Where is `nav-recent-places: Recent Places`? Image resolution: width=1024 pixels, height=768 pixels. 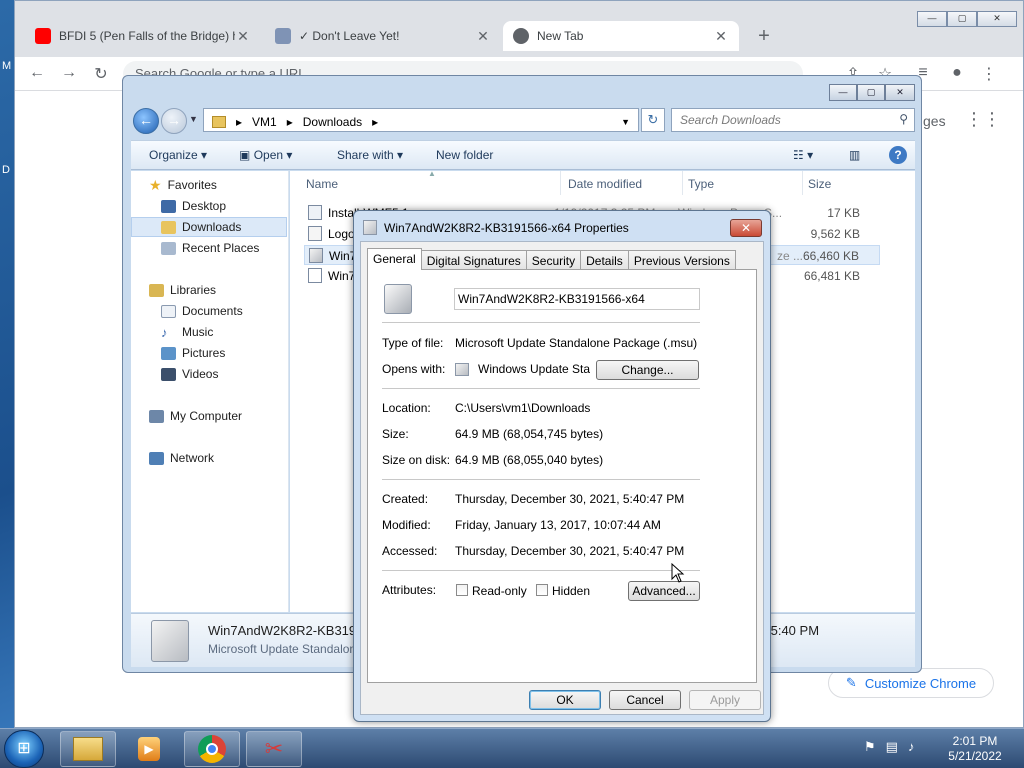 nav-recent-places: Recent Places is located at coordinates (210, 248).